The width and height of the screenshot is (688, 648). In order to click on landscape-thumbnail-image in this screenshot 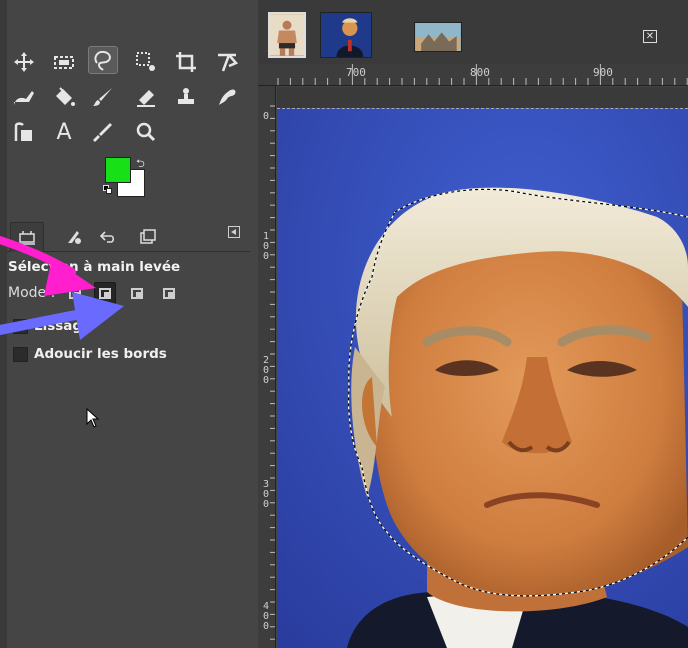, I will do `click(438, 37)`.